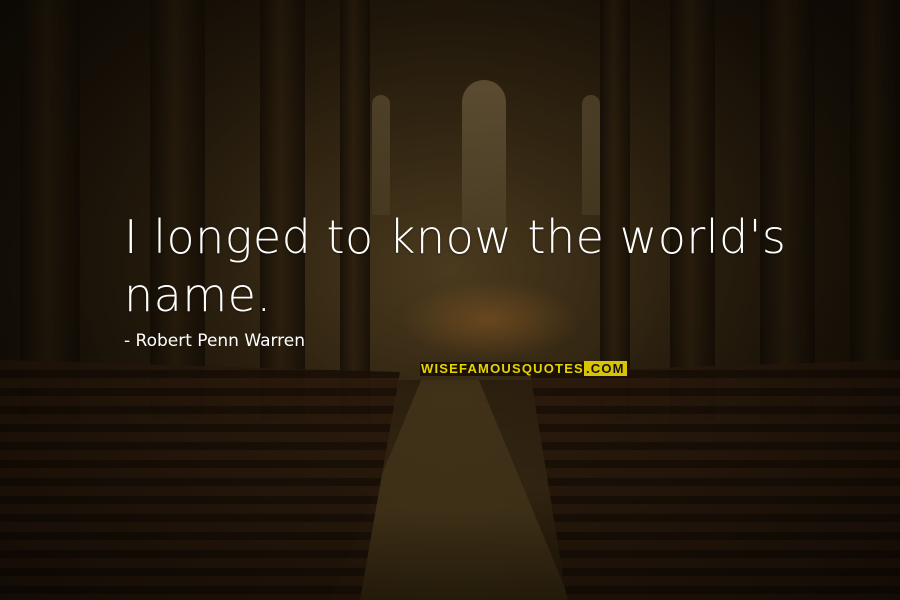 Image resolution: width=900 pixels, height=600 pixels. Describe the element at coordinates (215, 341) in the screenshot. I see `quote-author: - Robert Penn Warren` at that location.